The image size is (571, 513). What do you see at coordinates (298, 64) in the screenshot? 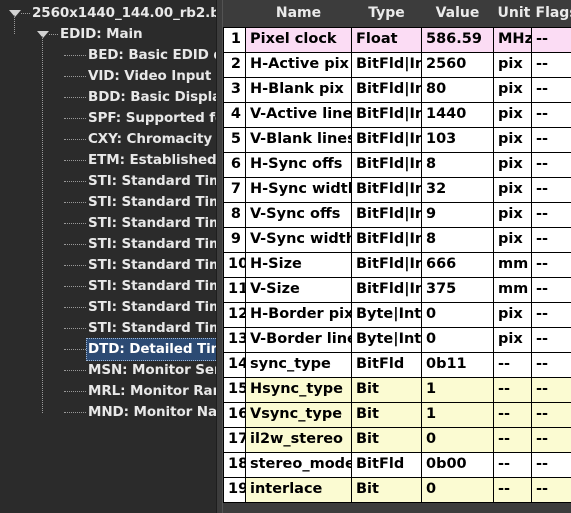
I see `cell-name: H-Active pix` at bounding box center [298, 64].